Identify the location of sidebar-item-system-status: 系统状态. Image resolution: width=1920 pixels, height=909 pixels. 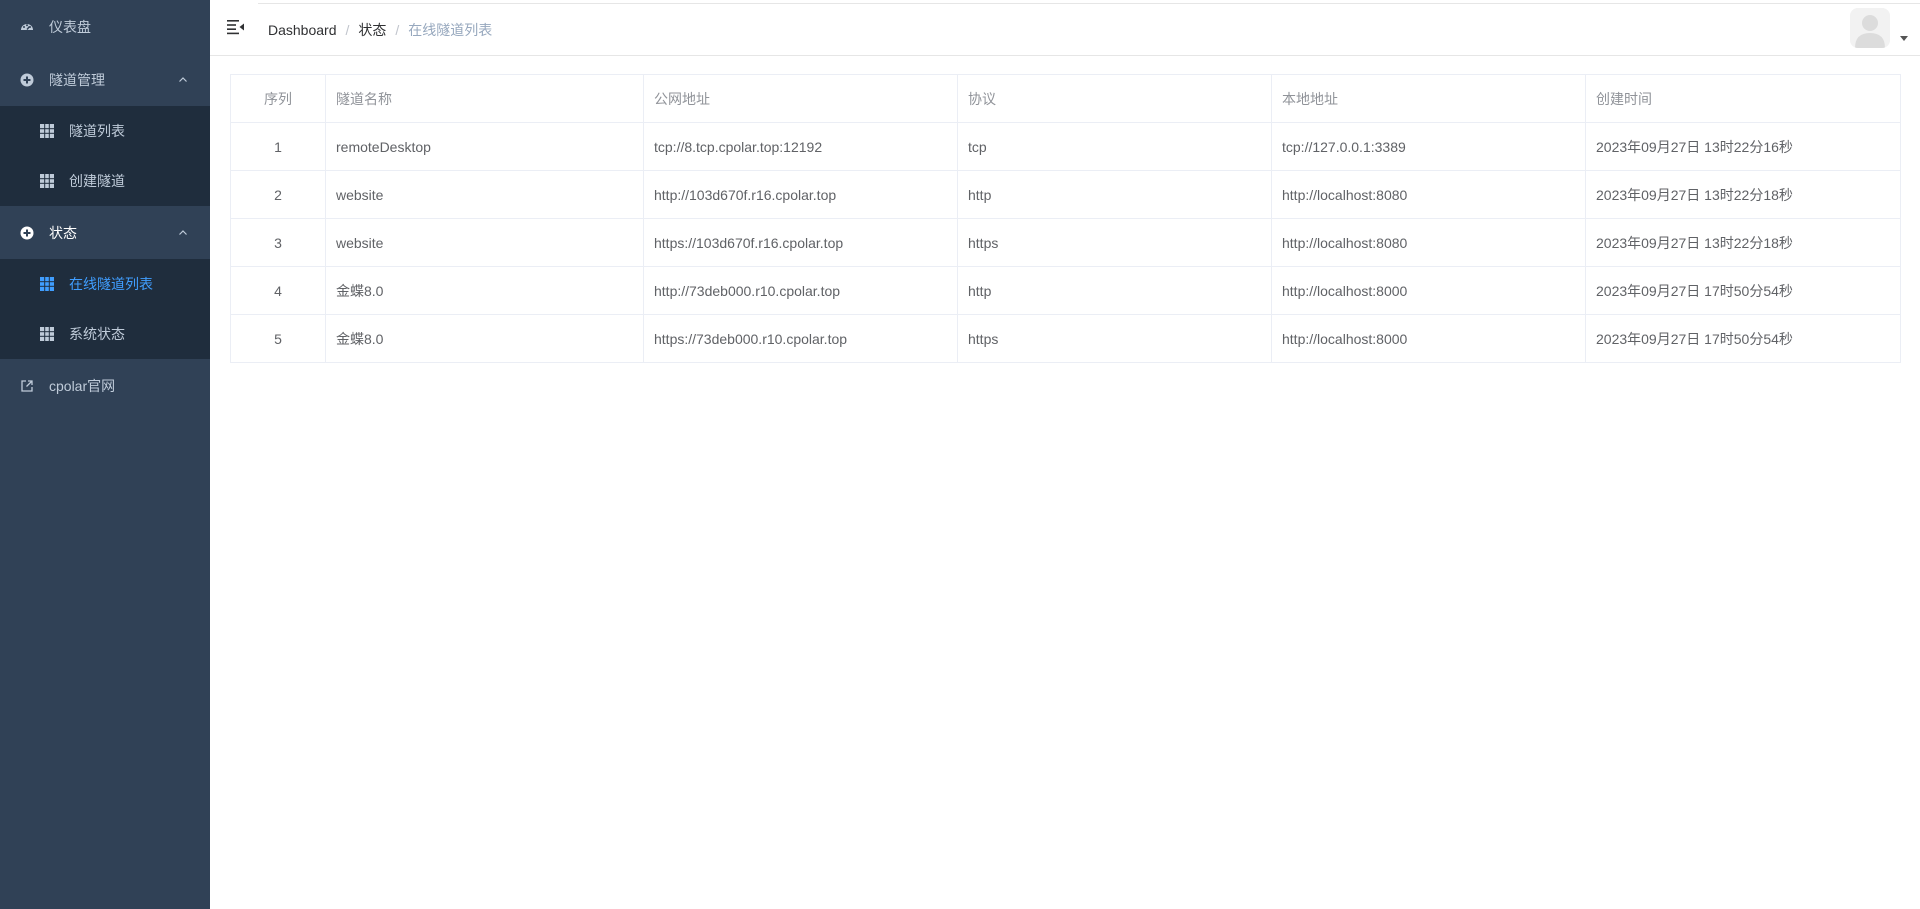
(105, 334).